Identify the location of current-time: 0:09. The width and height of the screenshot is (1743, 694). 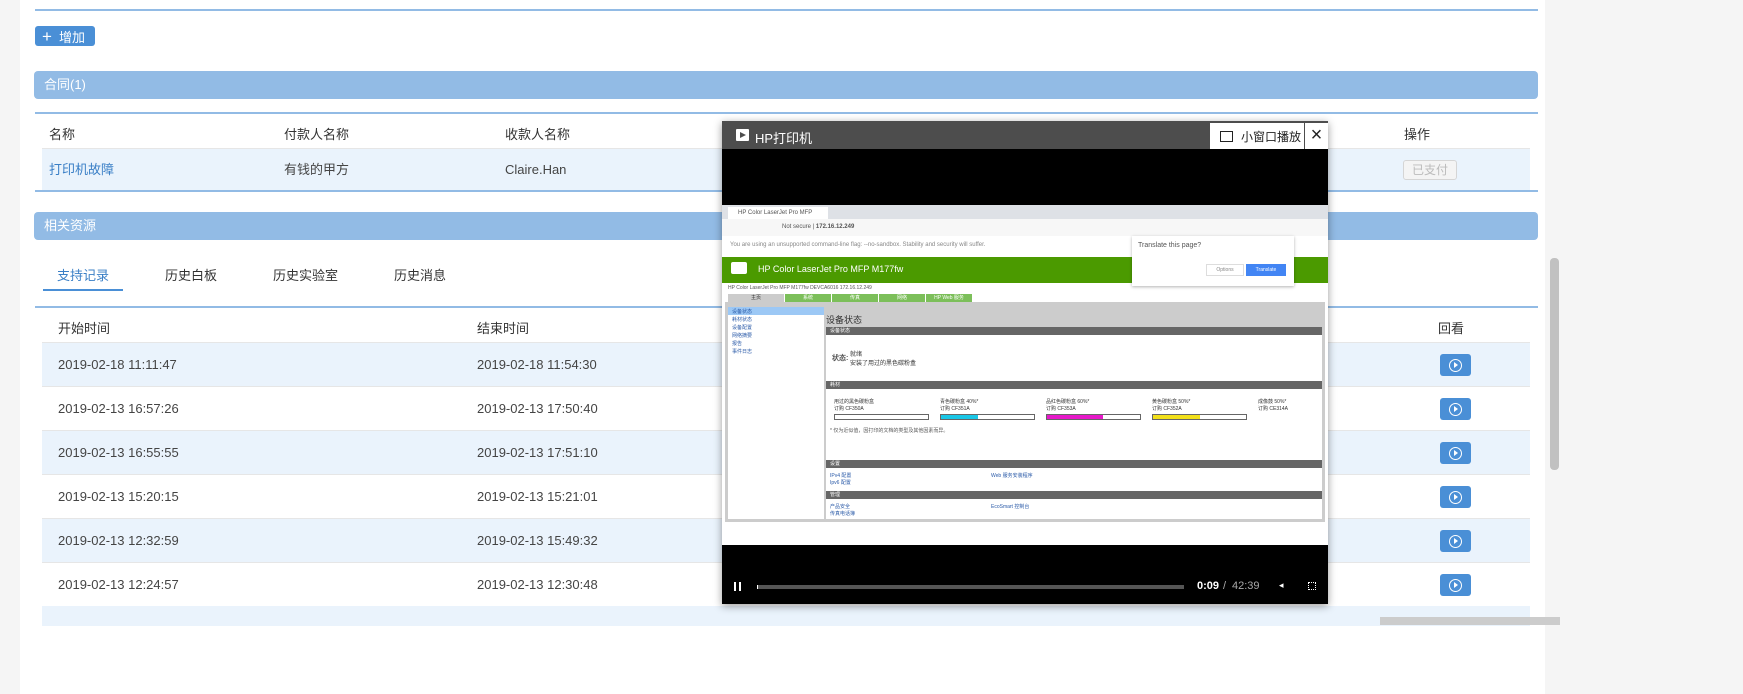
(1208, 586).